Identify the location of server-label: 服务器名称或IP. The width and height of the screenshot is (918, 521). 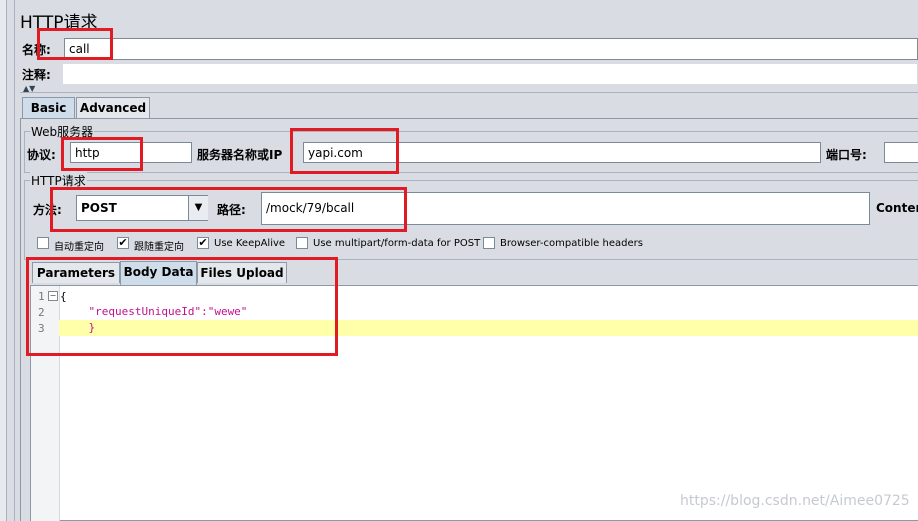
(240, 155).